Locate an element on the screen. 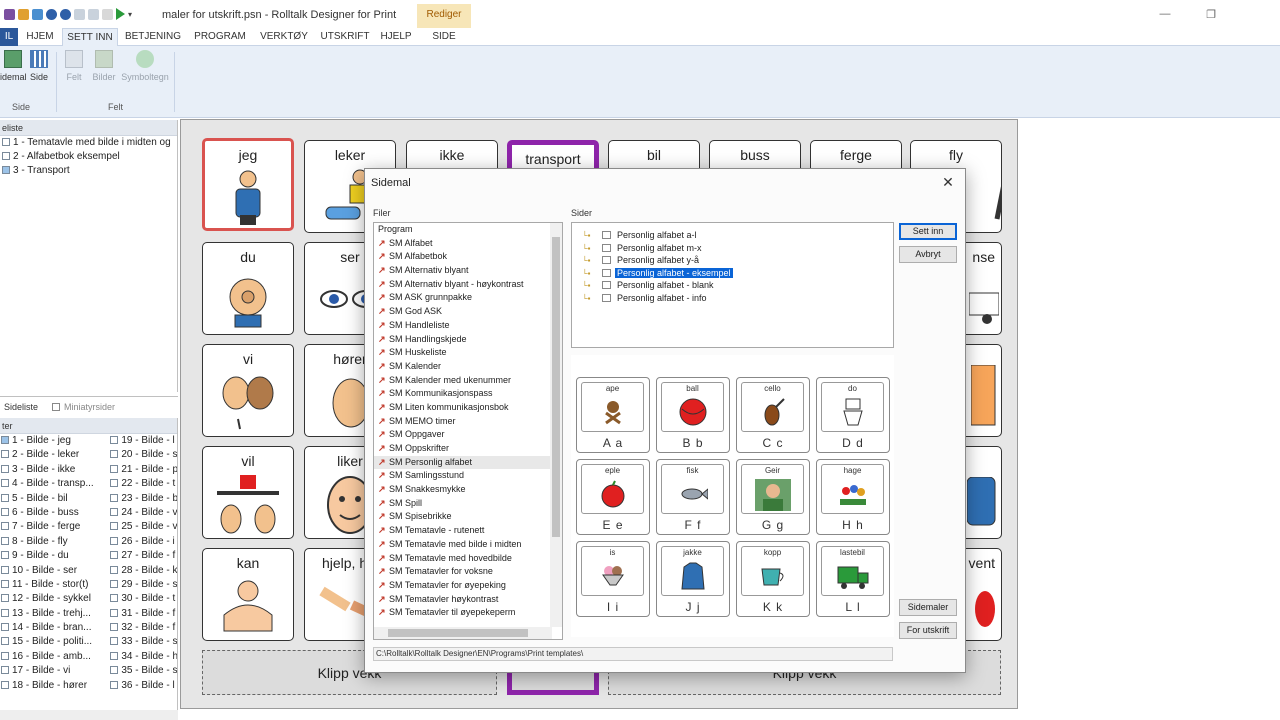 The image size is (1280, 720). tab-side: SIDE is located at coordinates (444, 37).